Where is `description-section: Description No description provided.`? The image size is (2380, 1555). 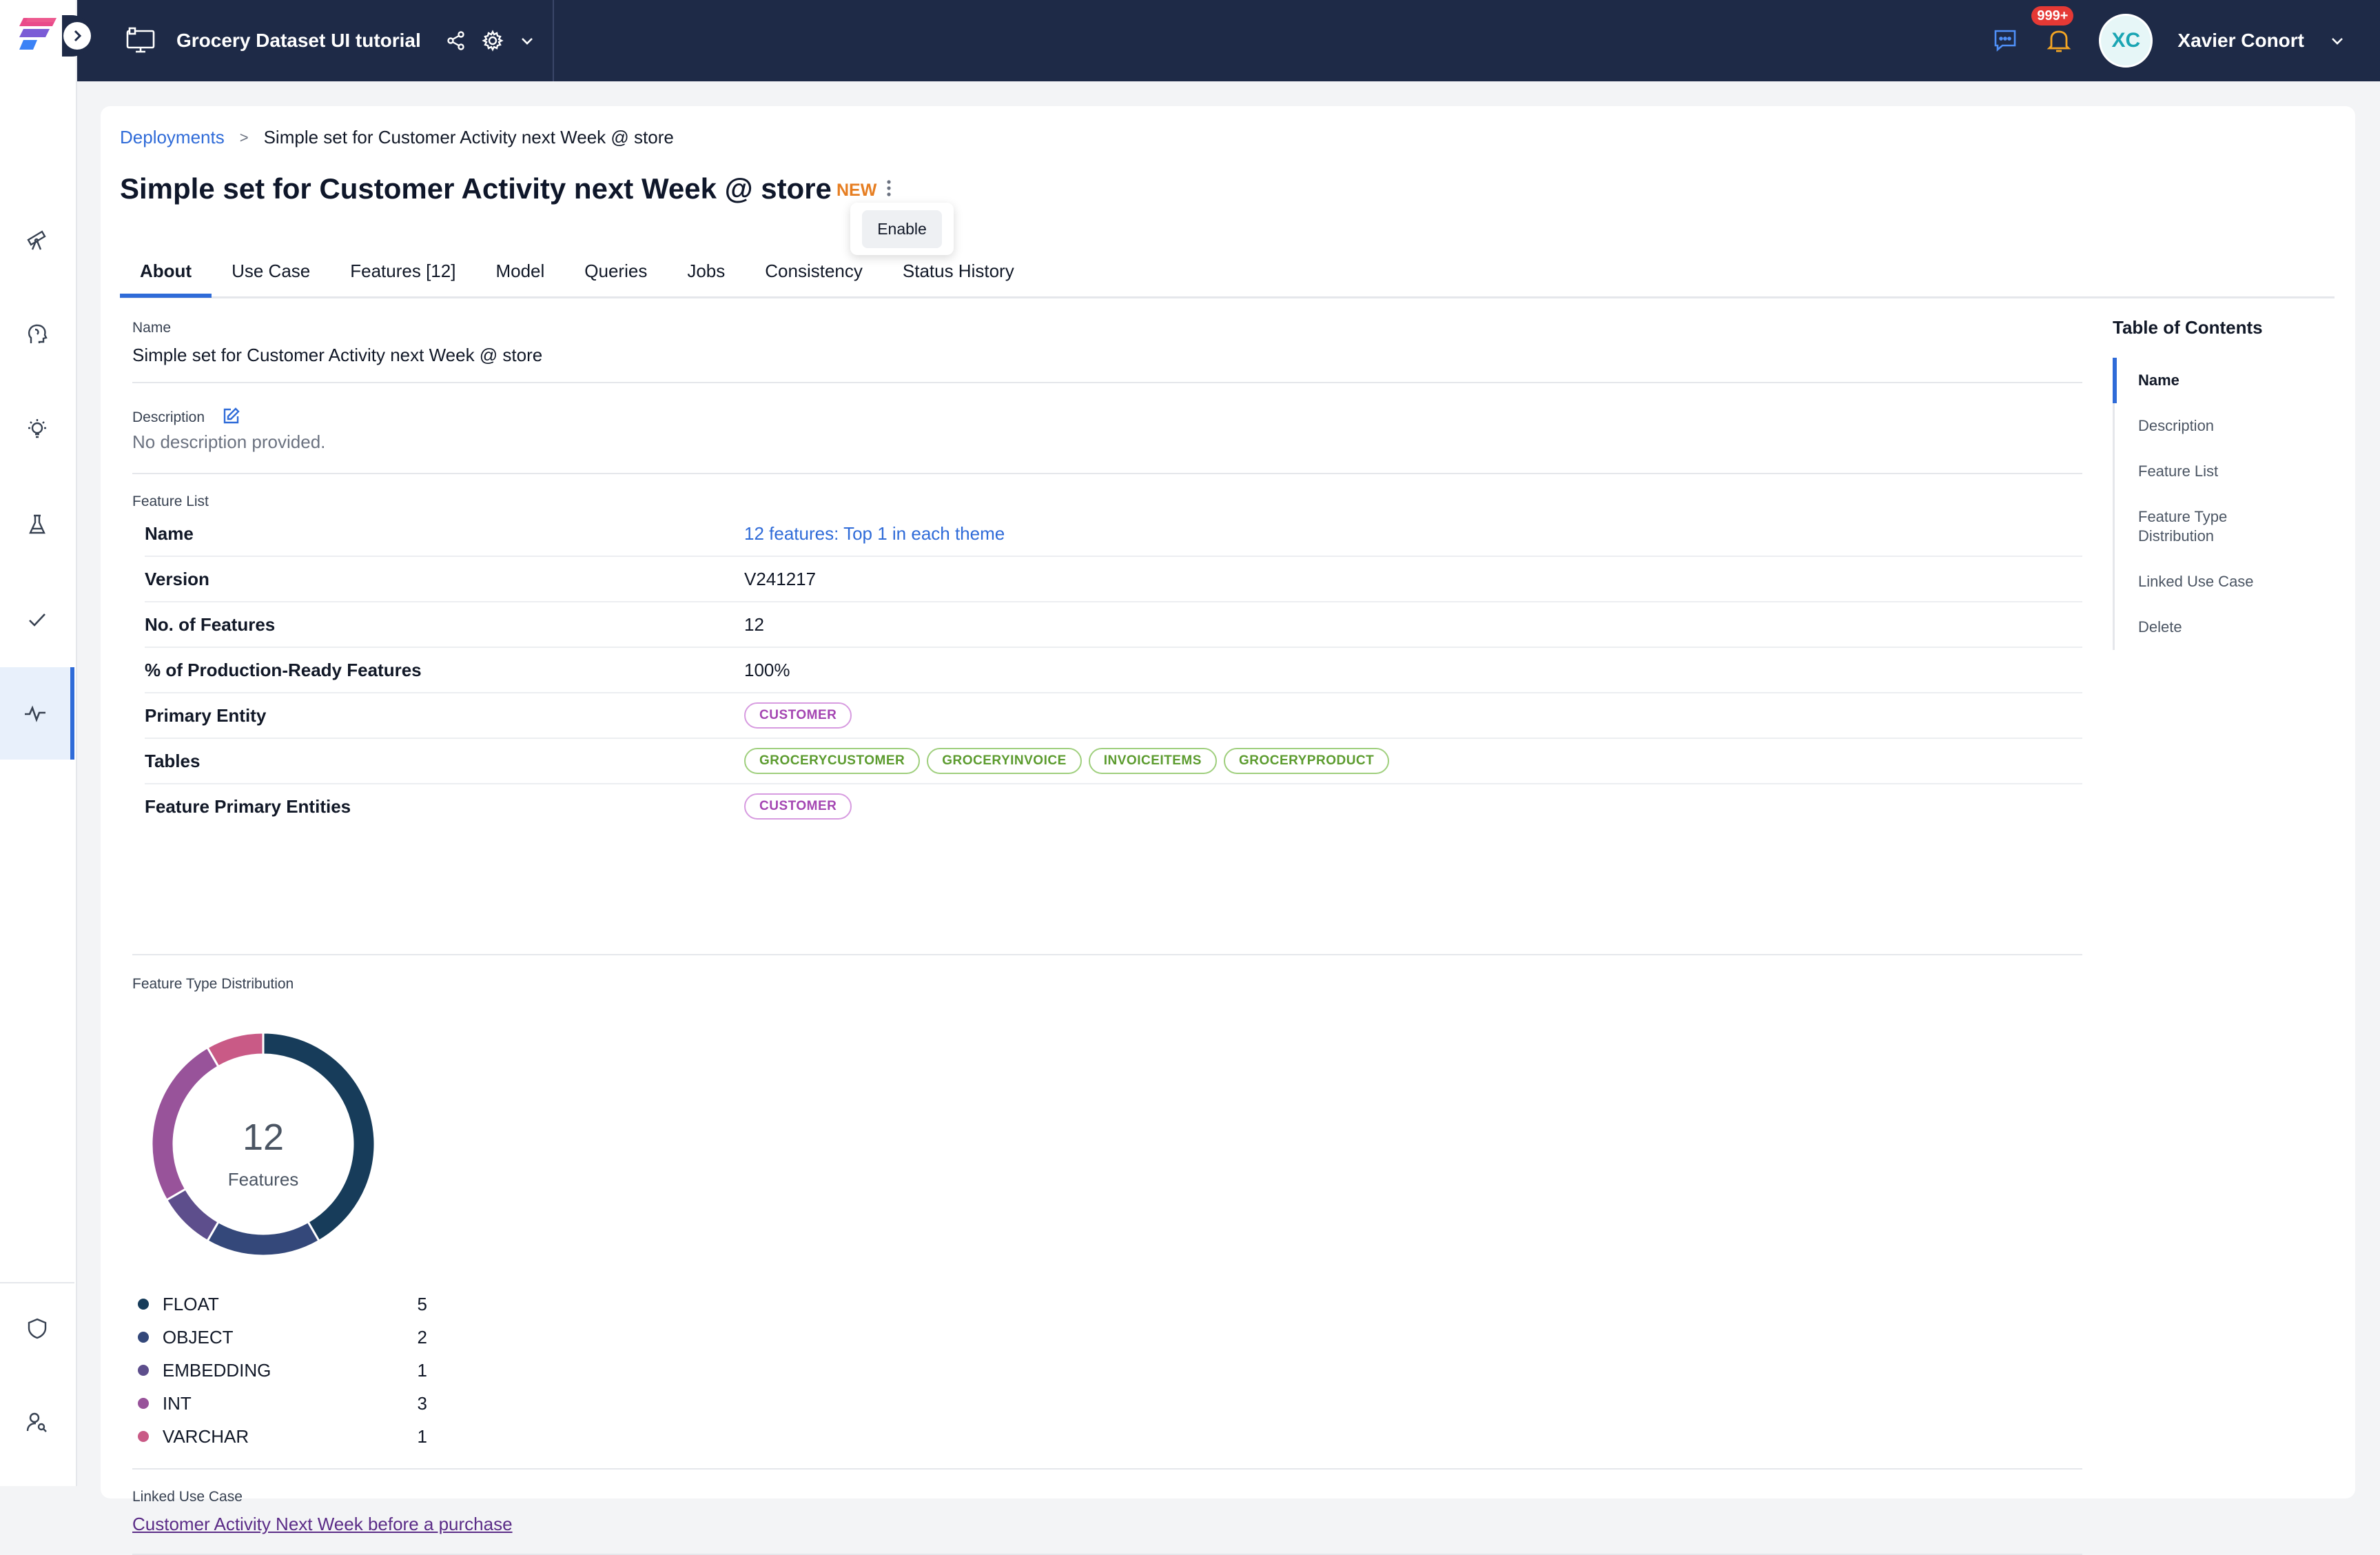
description-section: Description No description provided. is located at coordinates (1107, 430).